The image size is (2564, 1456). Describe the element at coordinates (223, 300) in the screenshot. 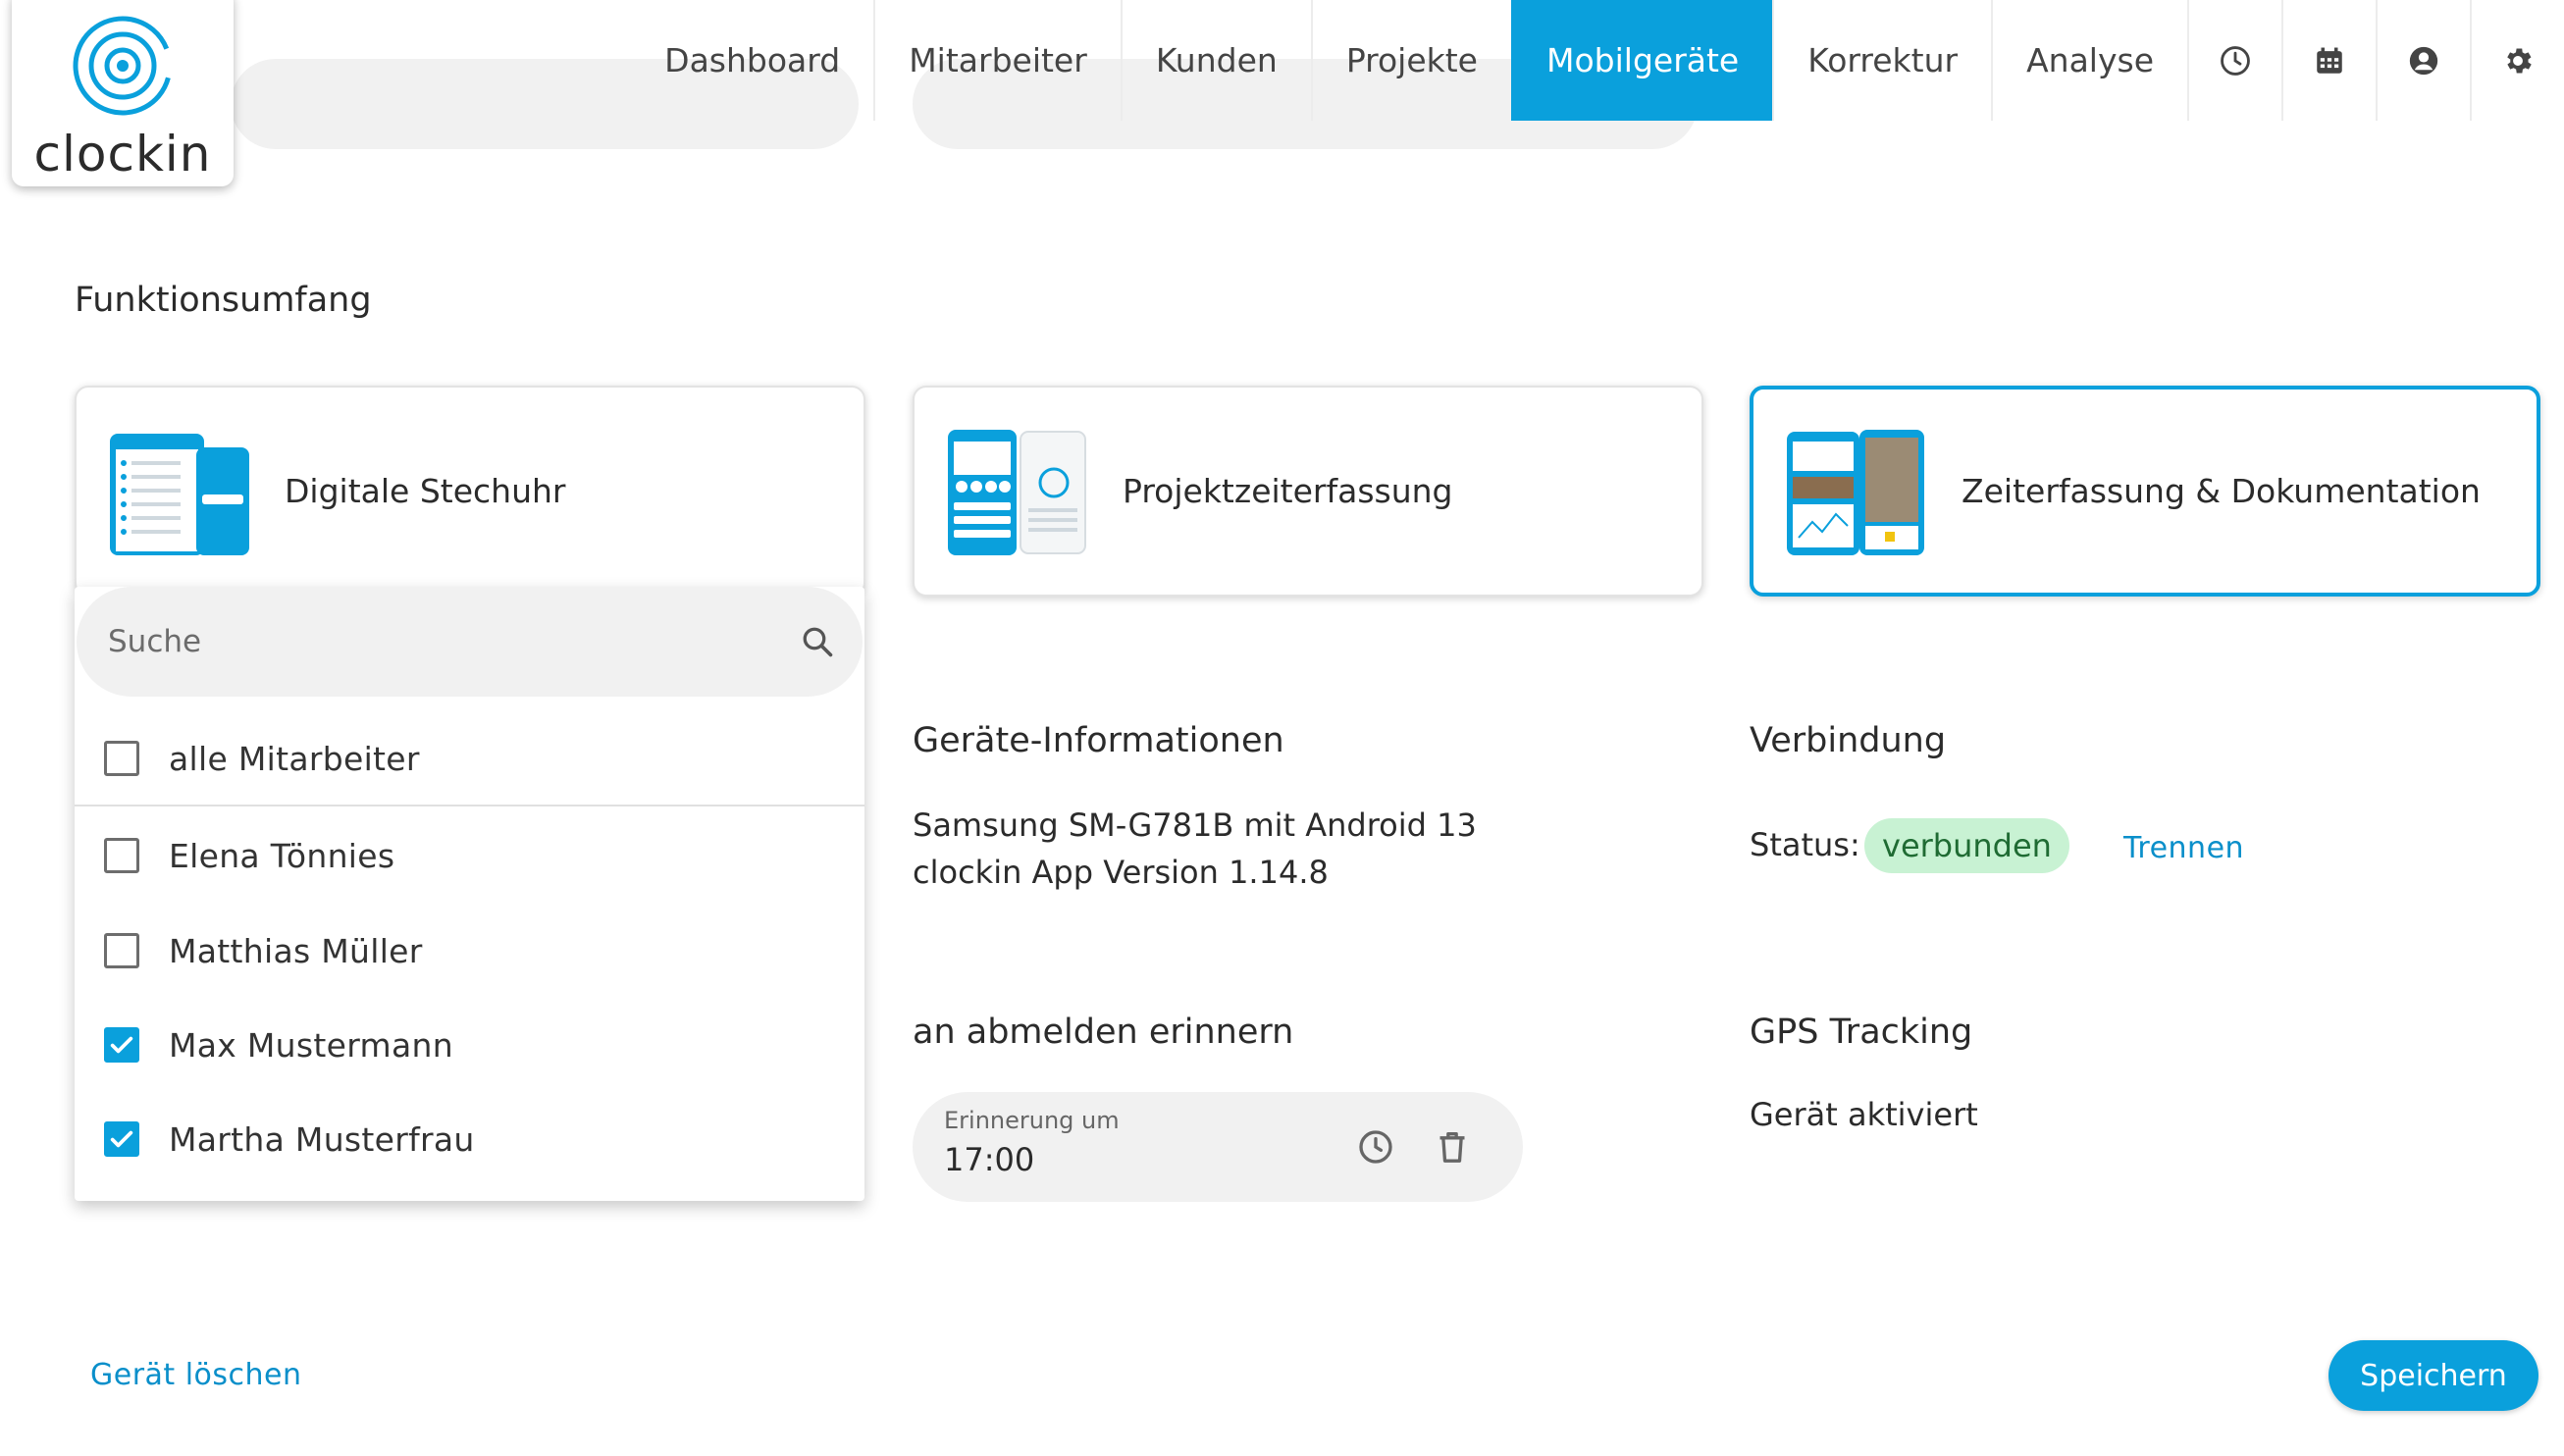

I see `features-title: Funktionsumfang` at that location.